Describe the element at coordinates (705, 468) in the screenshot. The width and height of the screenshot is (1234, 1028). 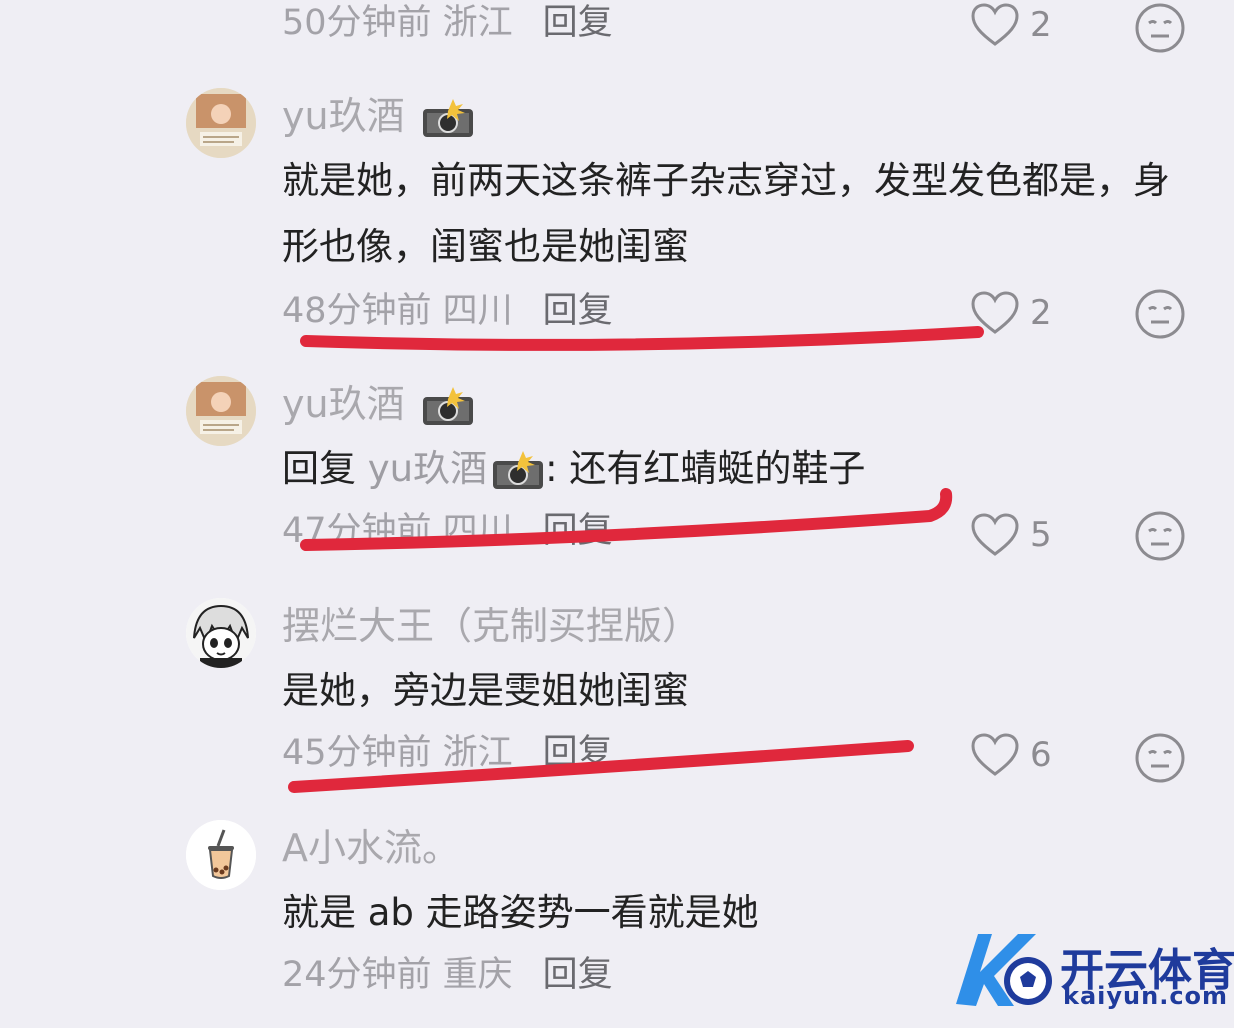
I see `reply-text: : 还有红蜻蜓的鞋子` at that location.